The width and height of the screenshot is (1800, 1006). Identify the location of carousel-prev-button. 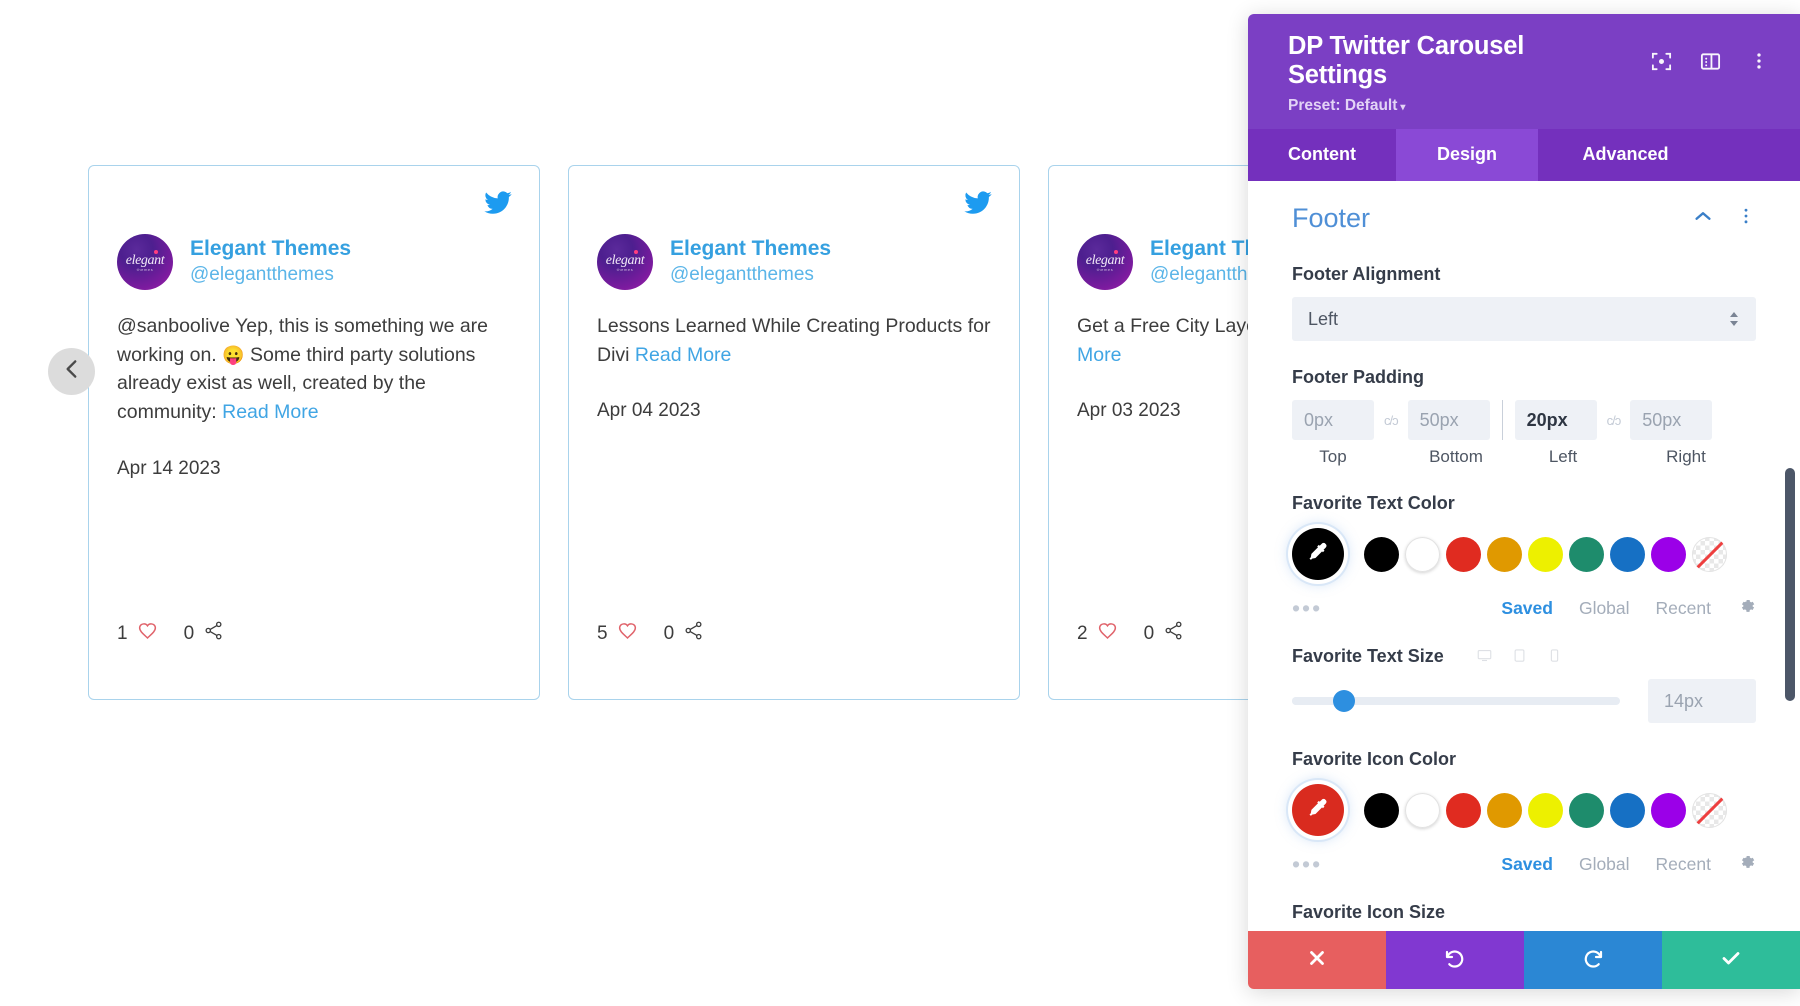
(71, 371).